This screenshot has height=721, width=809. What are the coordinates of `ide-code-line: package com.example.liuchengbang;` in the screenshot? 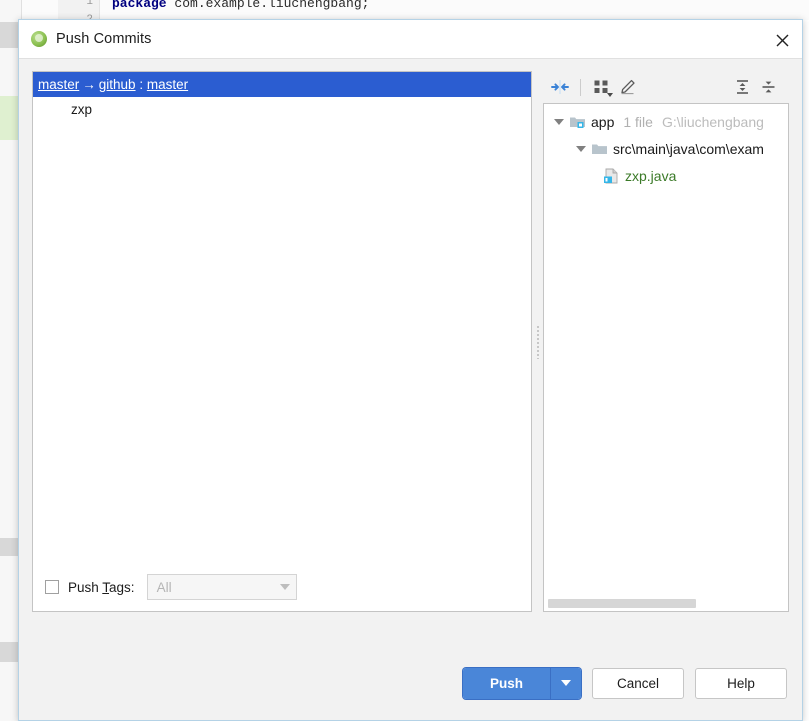 It's located at (240, 5).